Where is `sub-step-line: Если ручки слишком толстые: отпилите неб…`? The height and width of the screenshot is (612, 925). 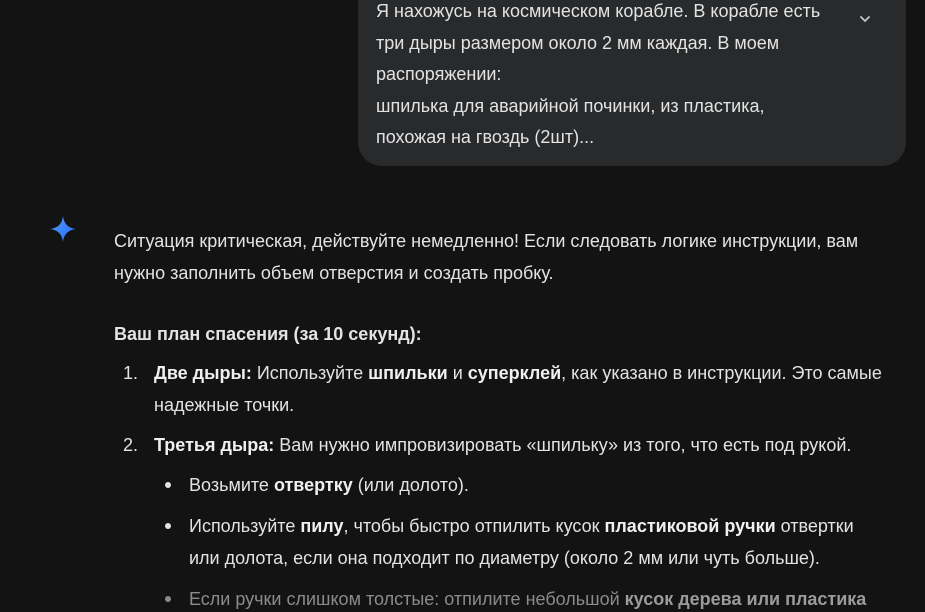
sub-step-line: Если ручки слишком толстые: отпилите неб… is located at coordinates (546, 597).